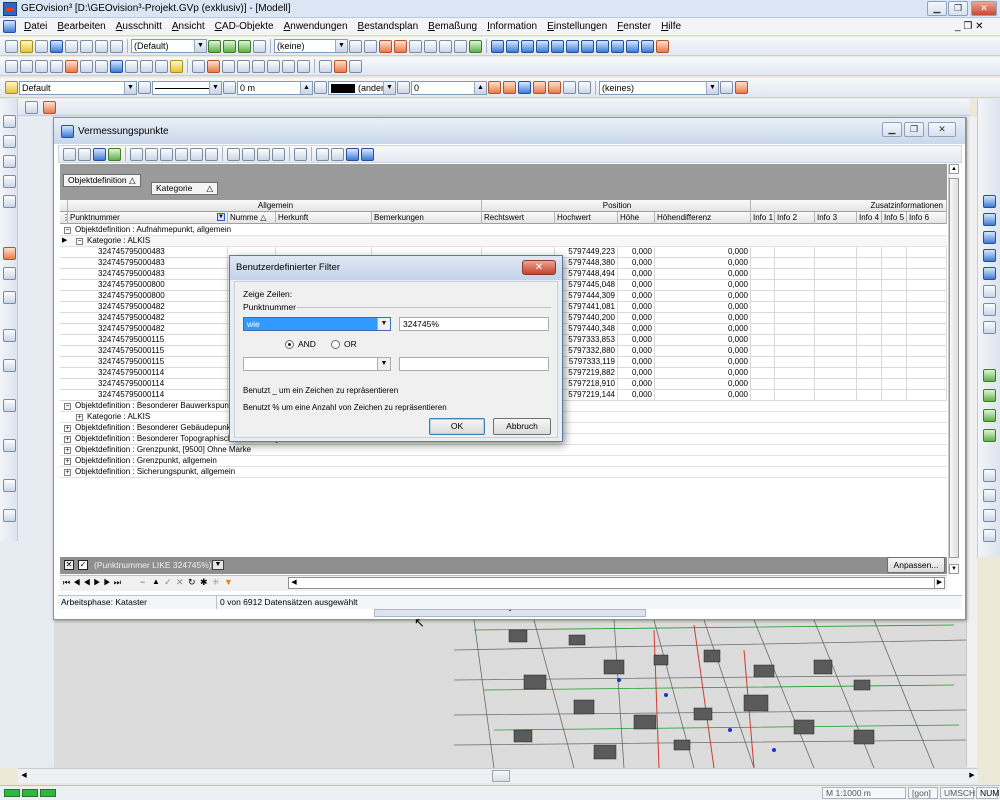 The image size is (1000, 800). What do you see at coordinates (9, 485) in the screenshot?
I see `tool-13-icon` at bounding box center [9, 485].